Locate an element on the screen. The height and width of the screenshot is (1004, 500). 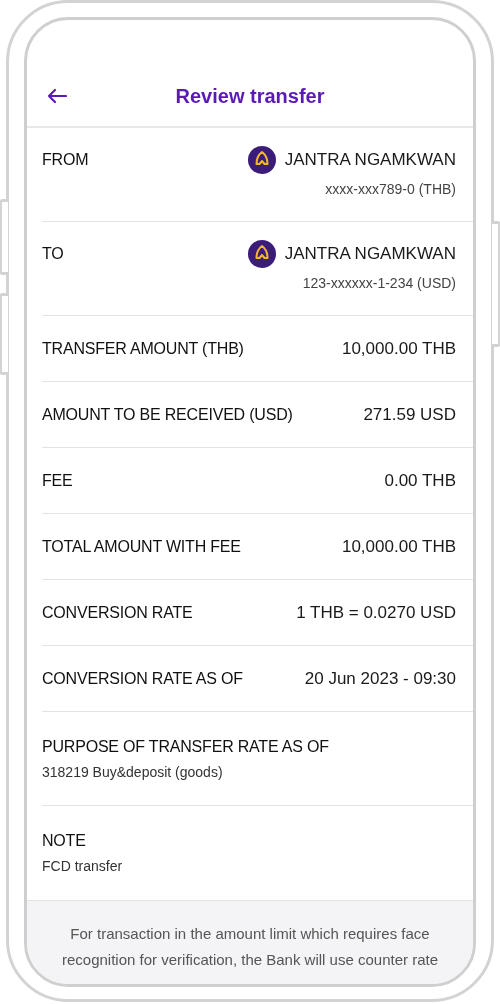
screen-title: Review transfer is located at coordinates (250, 96).